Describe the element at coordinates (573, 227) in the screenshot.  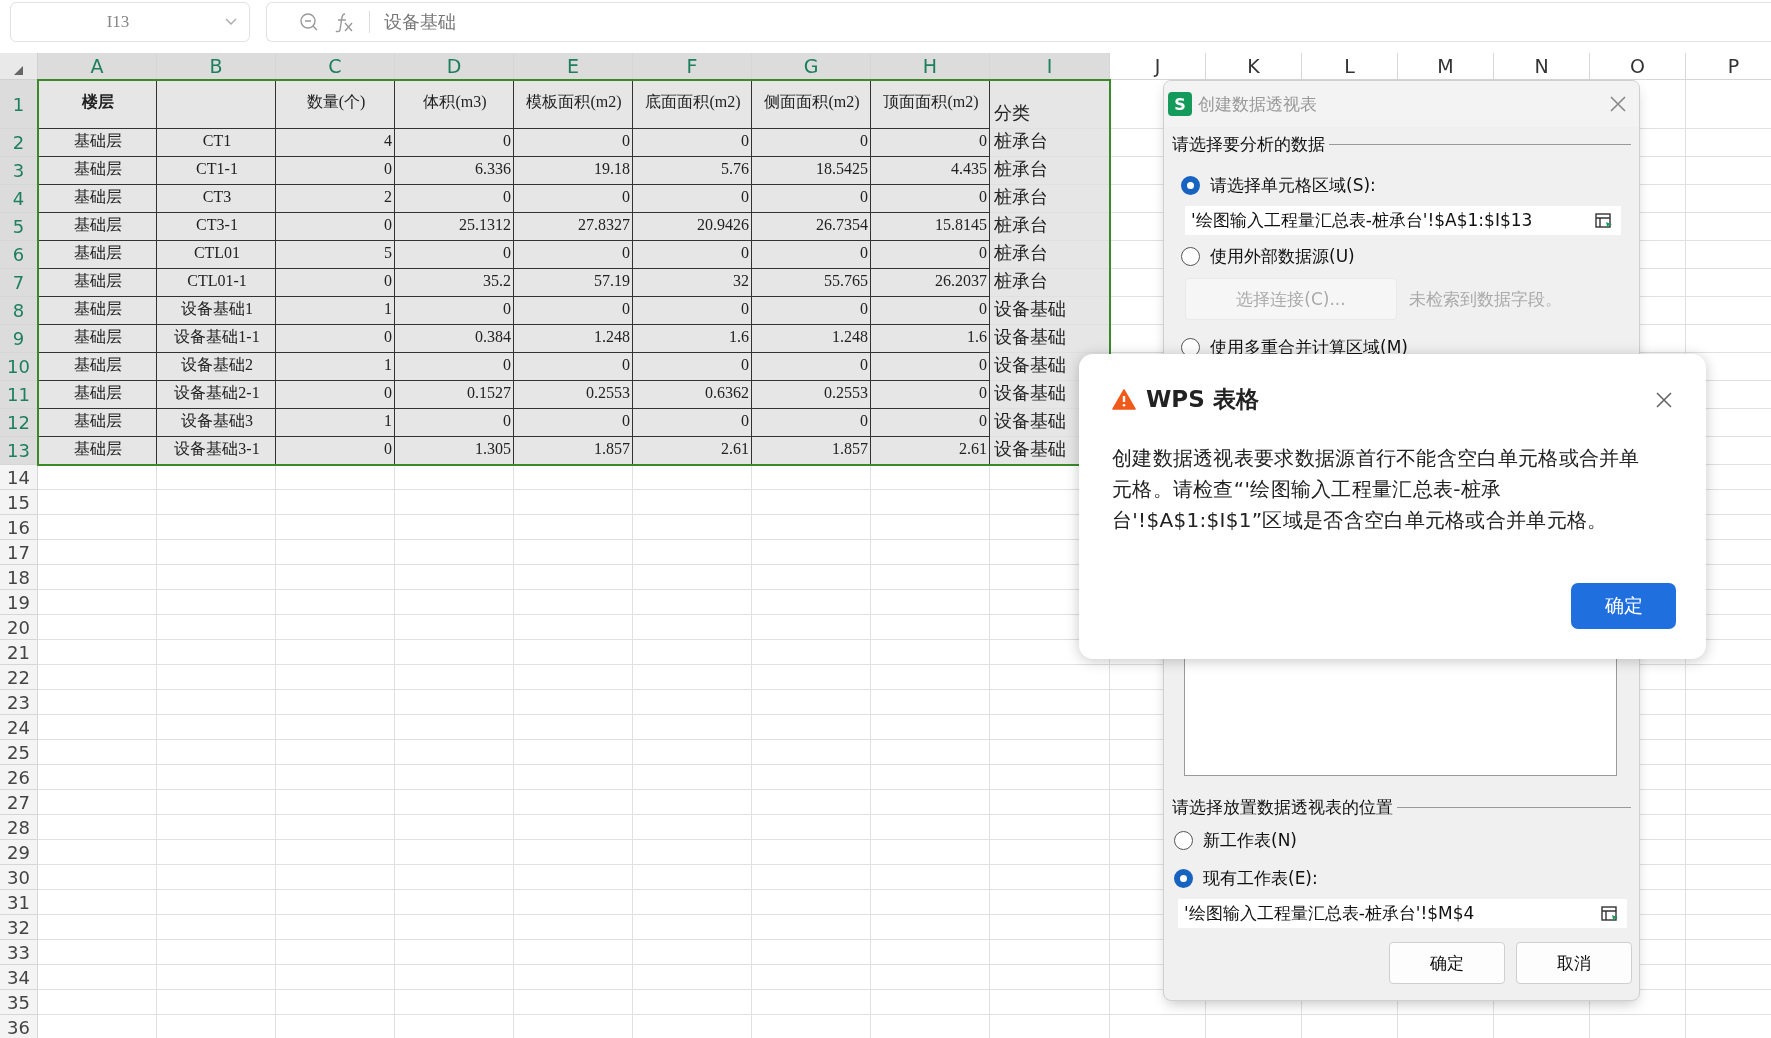
I see `table-cell: 27.8327` at that location.